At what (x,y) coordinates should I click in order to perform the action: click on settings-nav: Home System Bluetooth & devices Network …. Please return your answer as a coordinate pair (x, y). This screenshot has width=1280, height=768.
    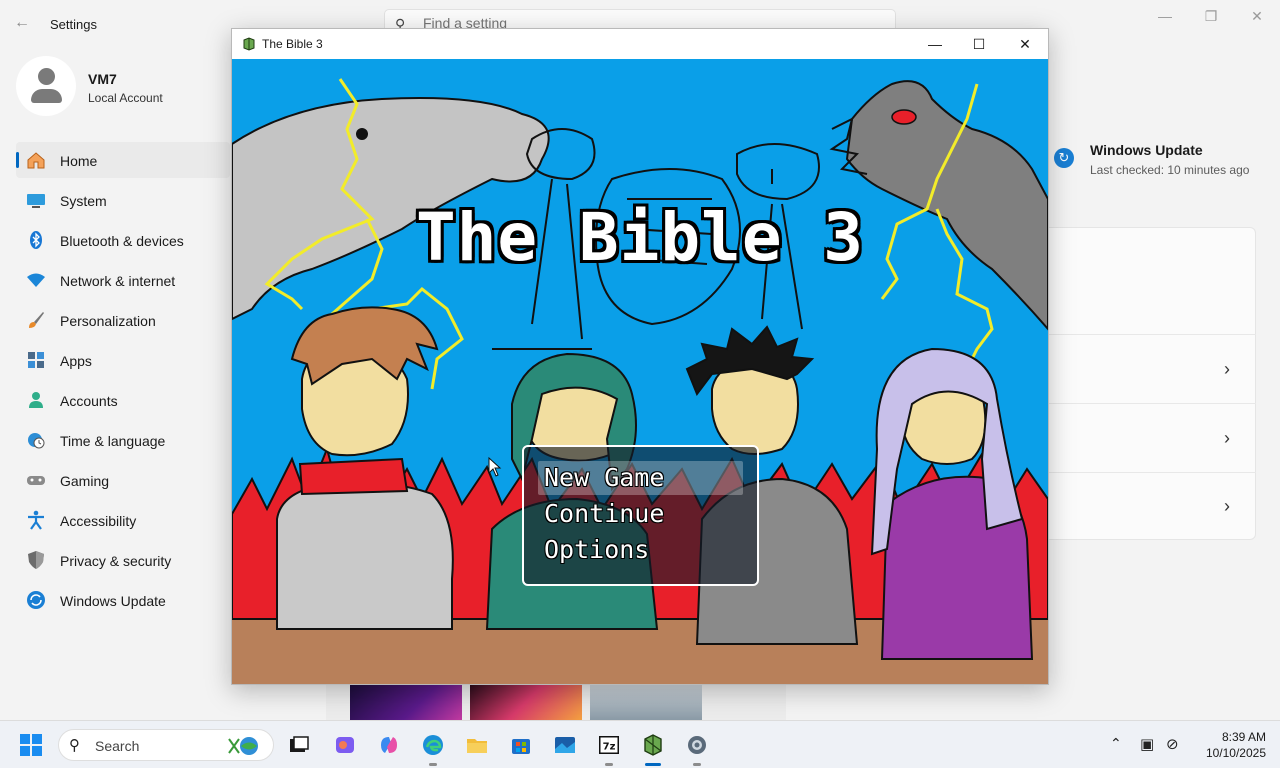
    Looking at the image, I should click on (123, 382).